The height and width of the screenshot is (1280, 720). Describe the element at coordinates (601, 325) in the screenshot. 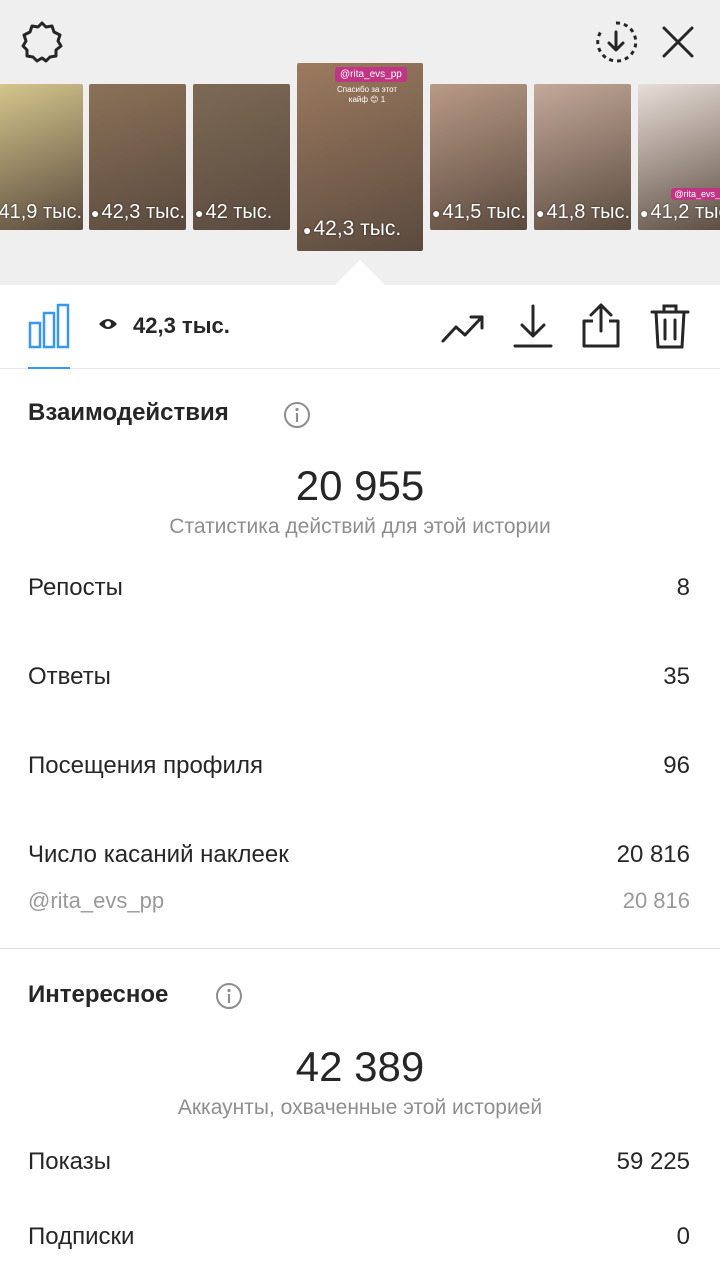

I see `share-icon` at that location.